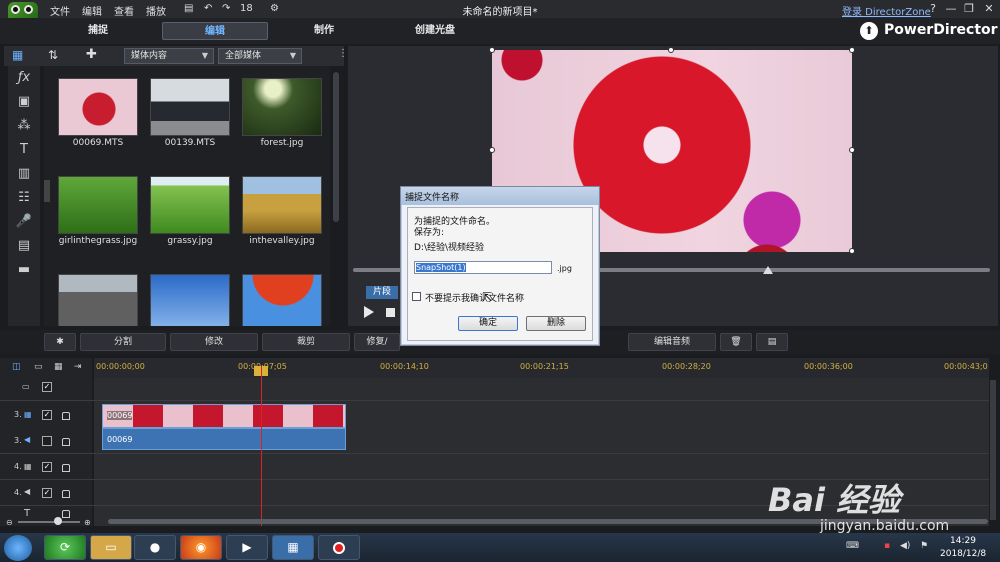 The height and width of the screenshot is (562, 1000). Describe the element at coordinates (369, 312) in the screenshot. I see `play-icon` at that location.